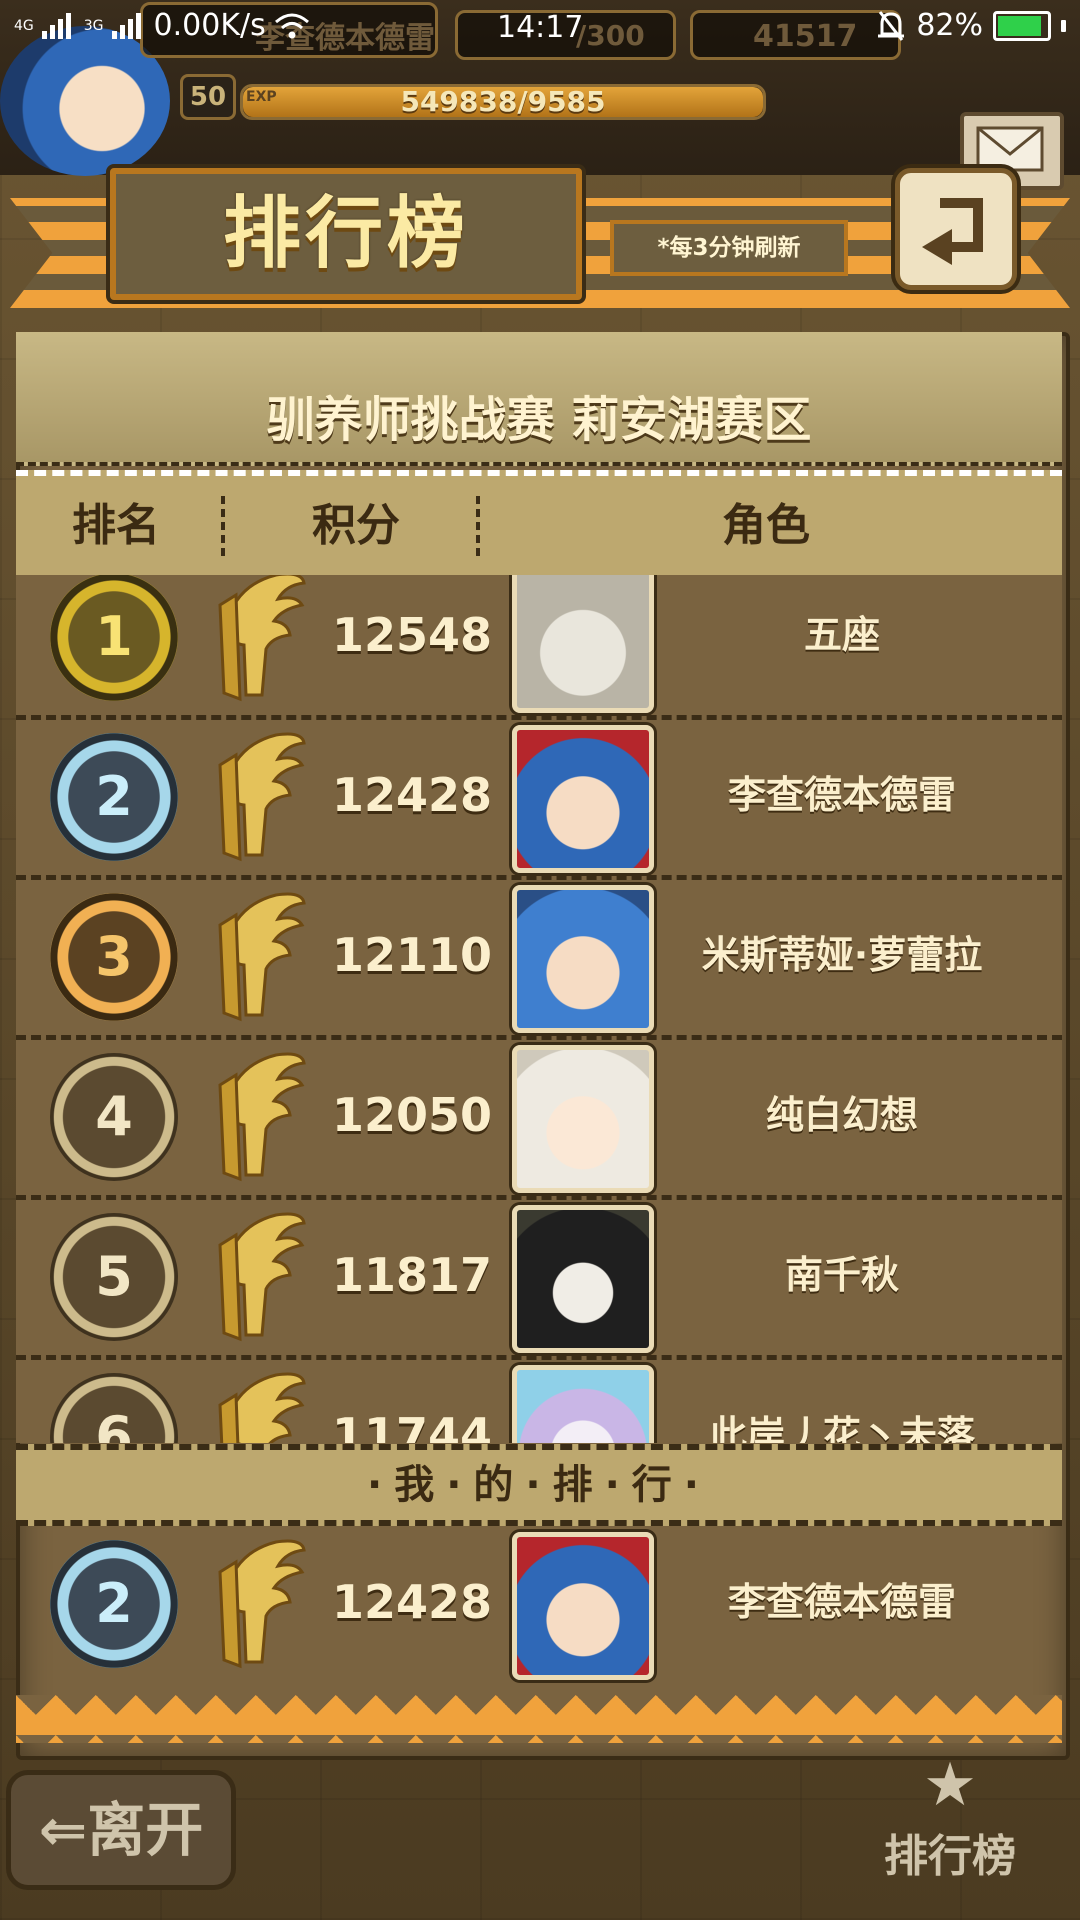 This screenshot has width=1080, height=1920. Describe the element at coordinates (114, 638) in the screenshot. I see `rank-badge-gold: 1` at that location.